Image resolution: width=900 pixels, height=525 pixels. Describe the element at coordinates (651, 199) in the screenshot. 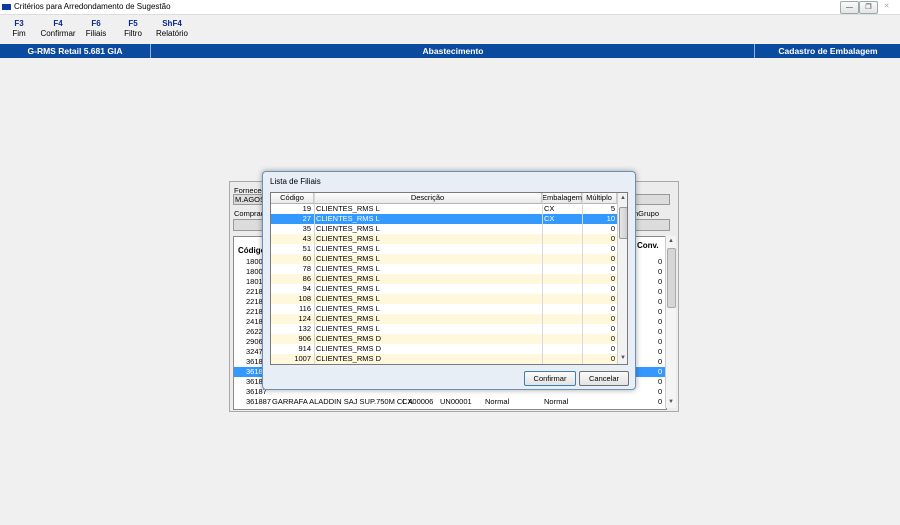

I see `fornecedor-extra-field` at that location.